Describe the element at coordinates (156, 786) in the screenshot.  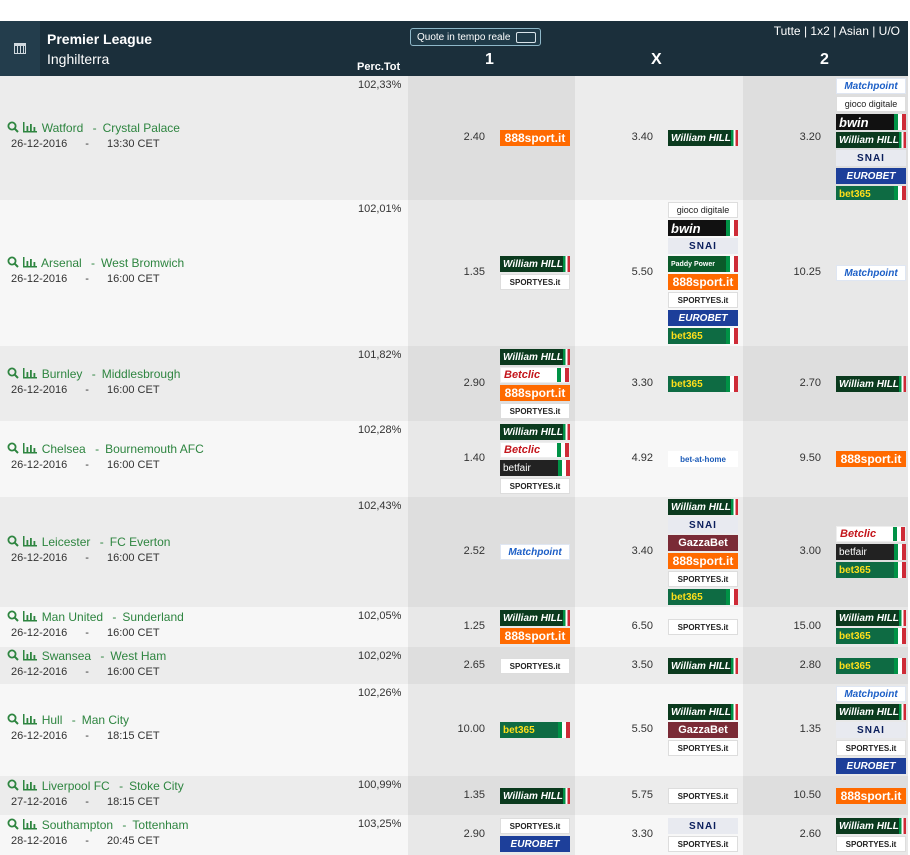
I see `away-team: Stoke City` at that location.